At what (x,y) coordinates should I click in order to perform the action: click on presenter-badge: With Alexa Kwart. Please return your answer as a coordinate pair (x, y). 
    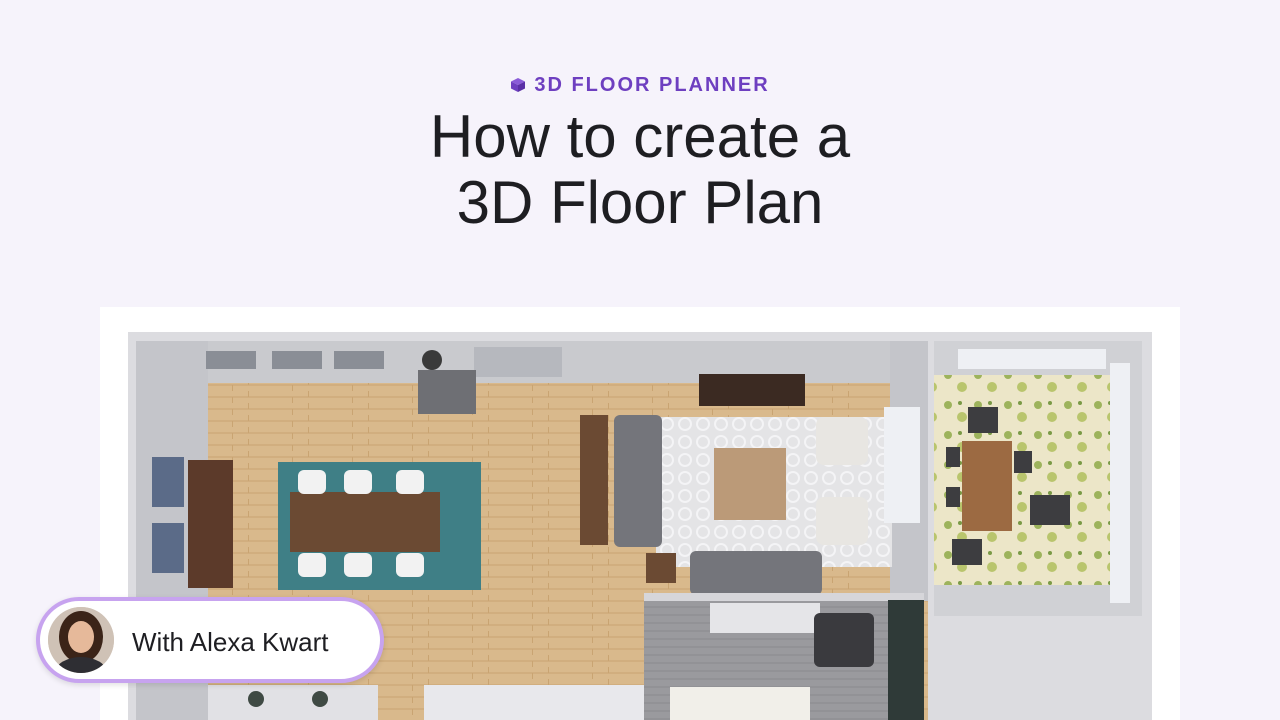
    Looking at the image, I should click on (210, 640).